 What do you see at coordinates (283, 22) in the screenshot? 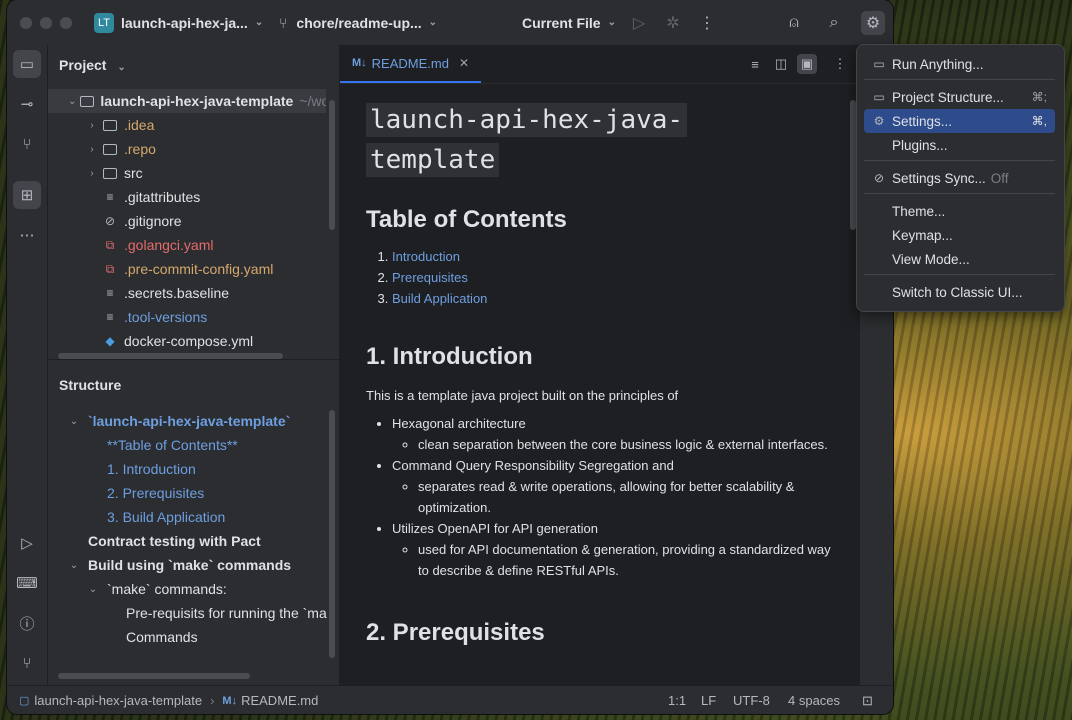
I see `git-branch-icon: ⑂` at bounding box center [283, 22].